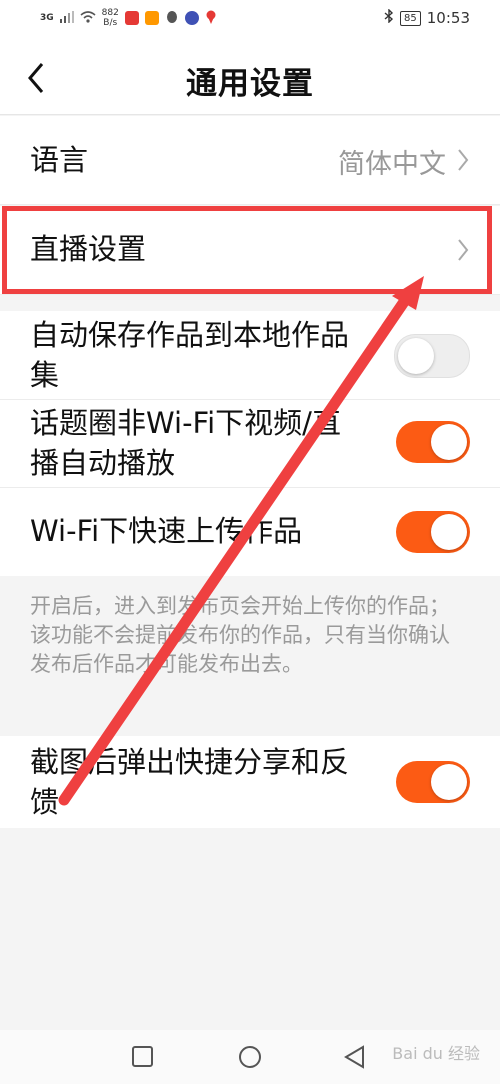 The image size is (500, 1084). What do you see at coordinates (172, 18) in the screenshot?
I see `qq-icon` at bounding box center [172, 18].